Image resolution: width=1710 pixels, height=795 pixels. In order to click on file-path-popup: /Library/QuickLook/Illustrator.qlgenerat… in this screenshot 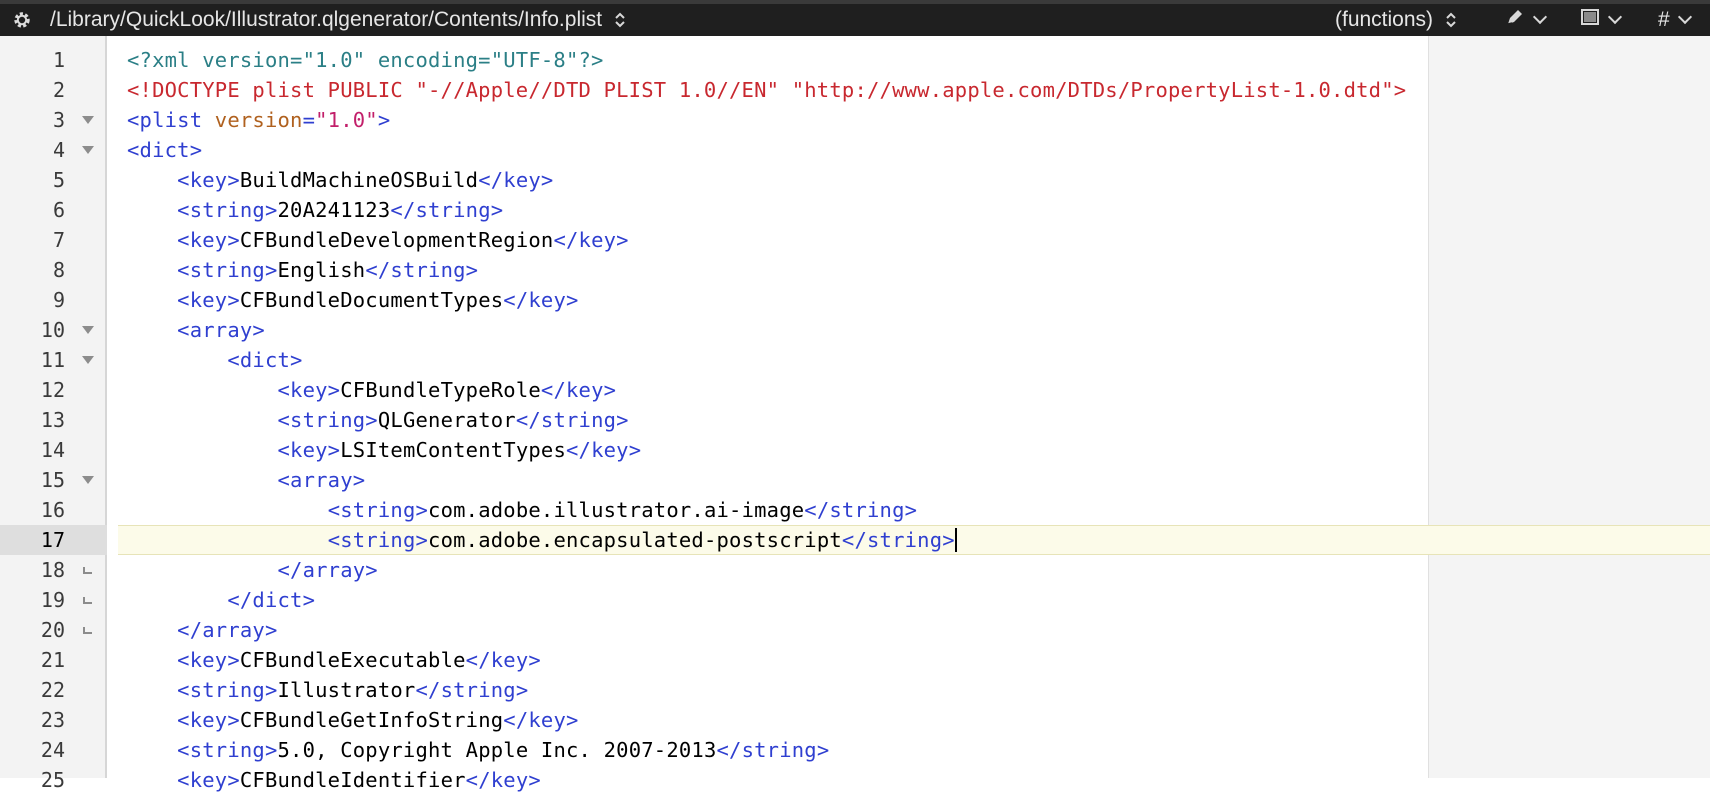, I will do `click(338, 20)`.